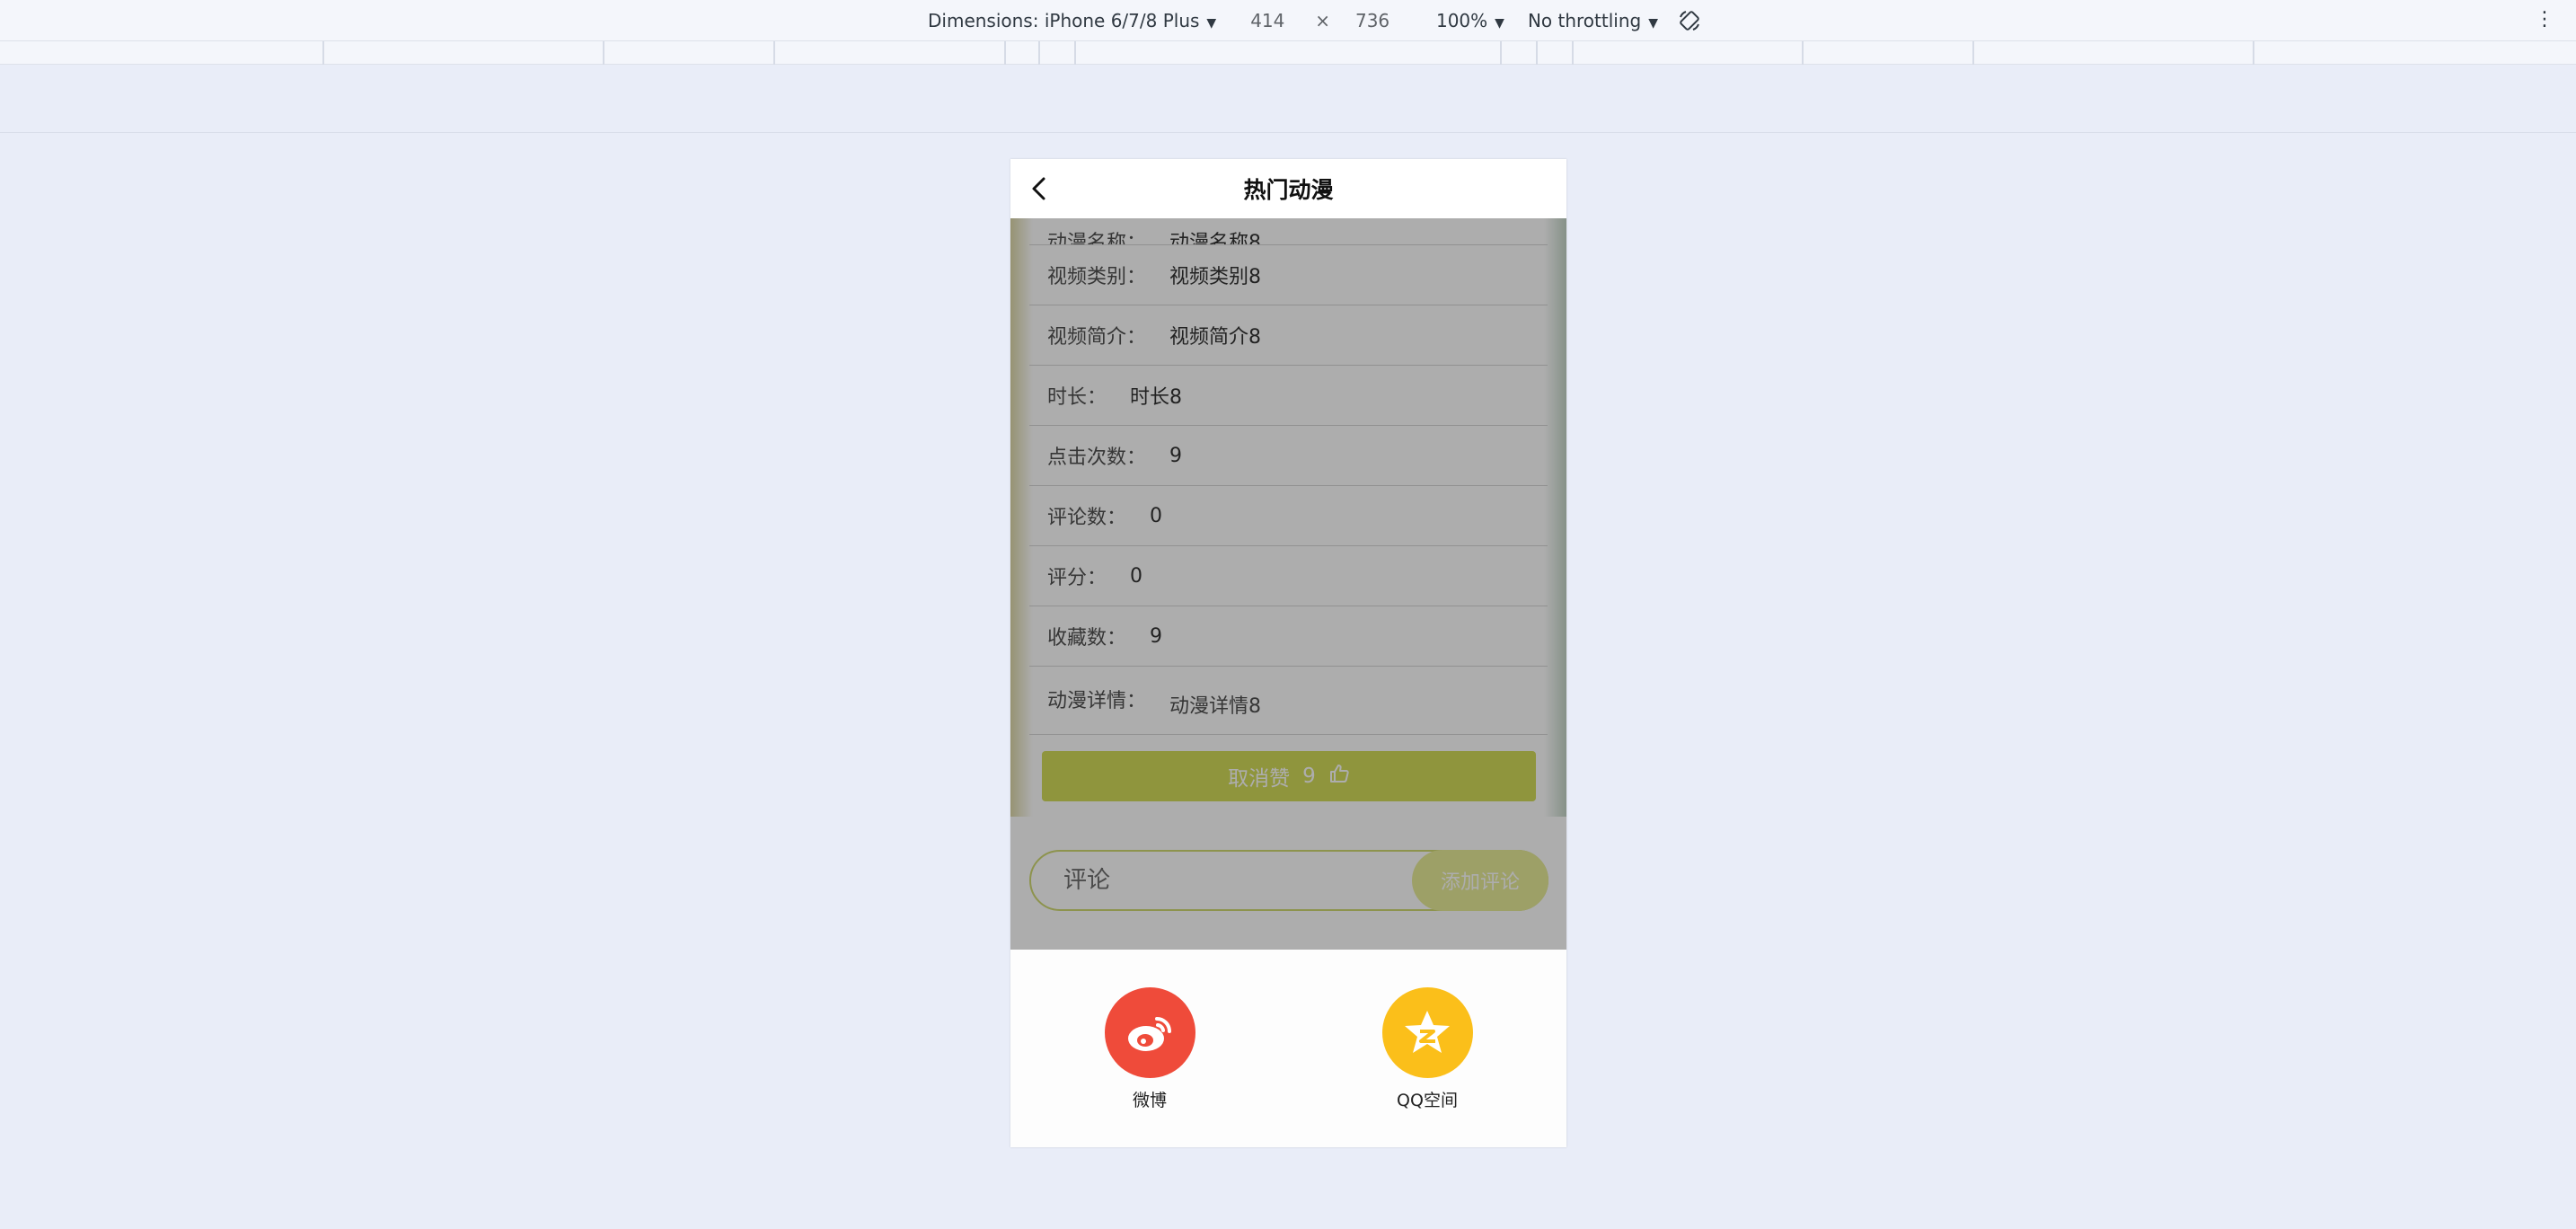  What do you see at coordinates (1584, 20) in the screenshot?
I see `throttling-value: No throttling` at bounding box center [1584, 20].